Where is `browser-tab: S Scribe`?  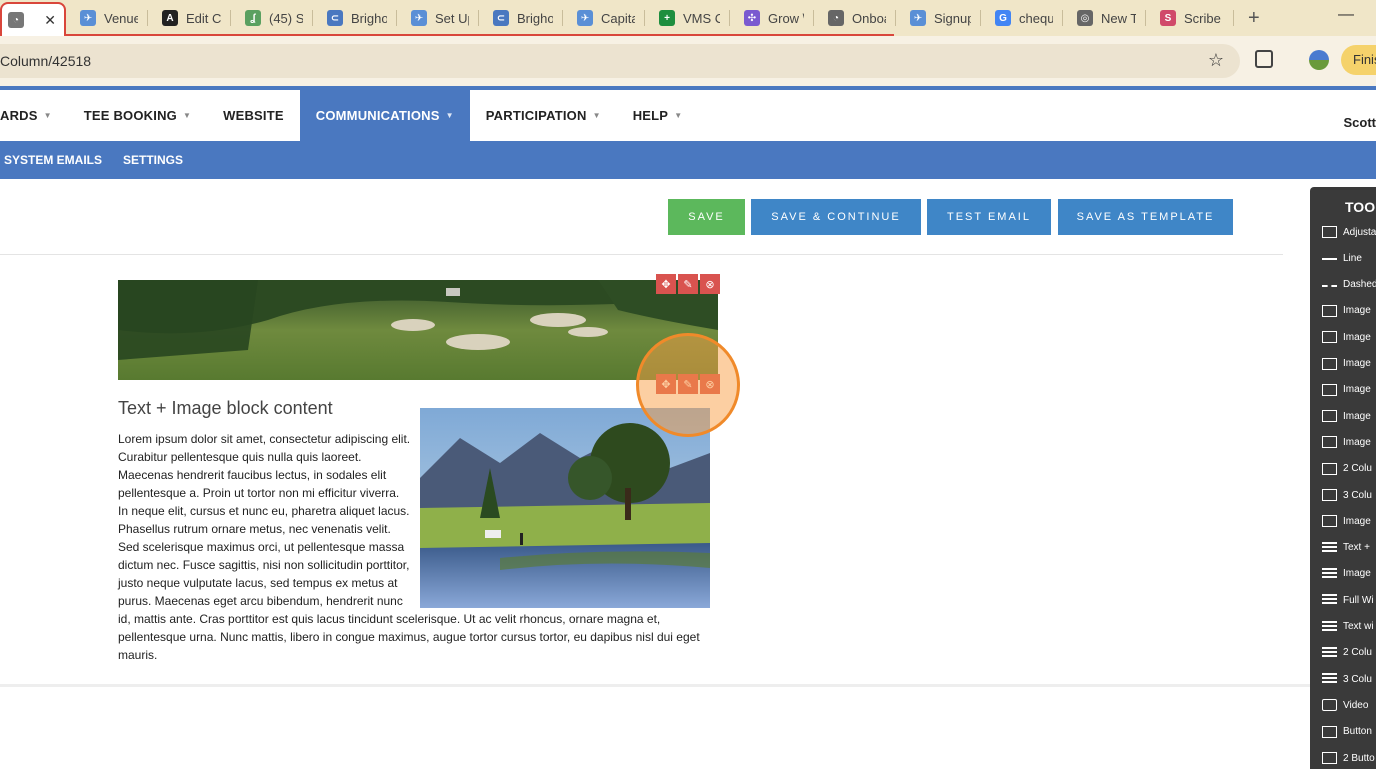
browser-tab: S Scribe is located at coordinates (1190, 18).